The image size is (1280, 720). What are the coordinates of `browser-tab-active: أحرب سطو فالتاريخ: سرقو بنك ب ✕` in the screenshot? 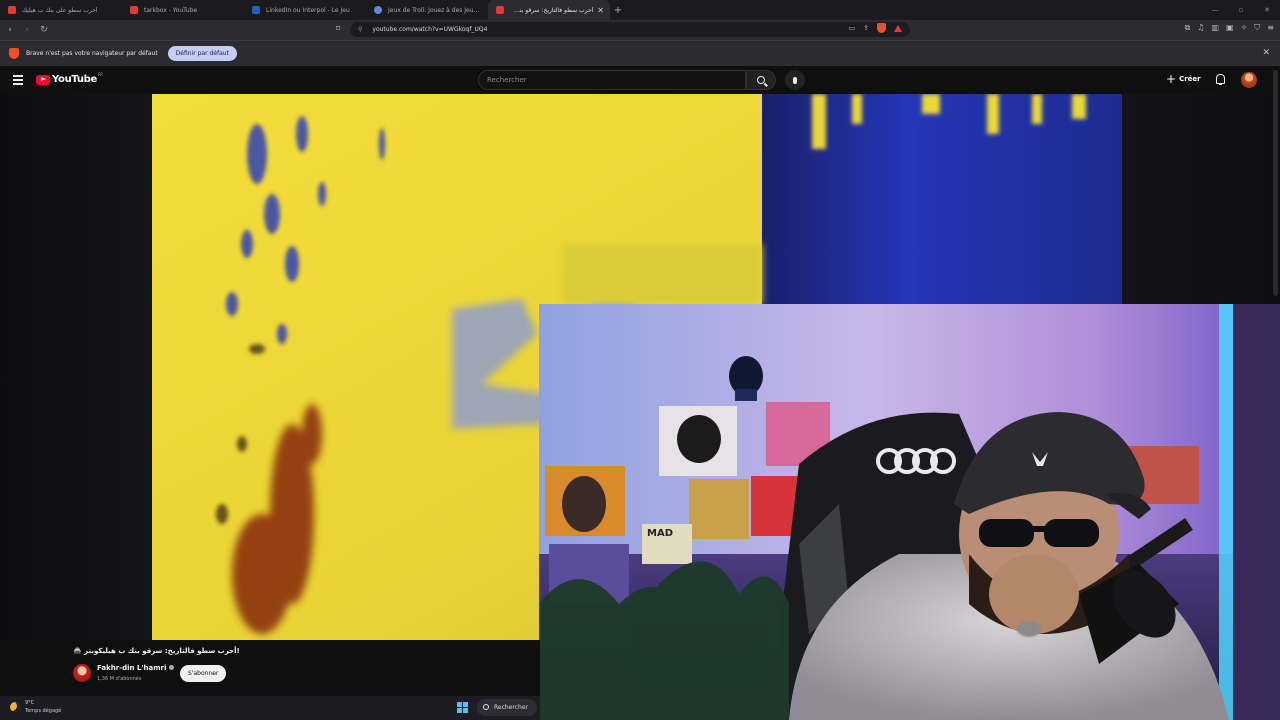 It's located at (549, 10).